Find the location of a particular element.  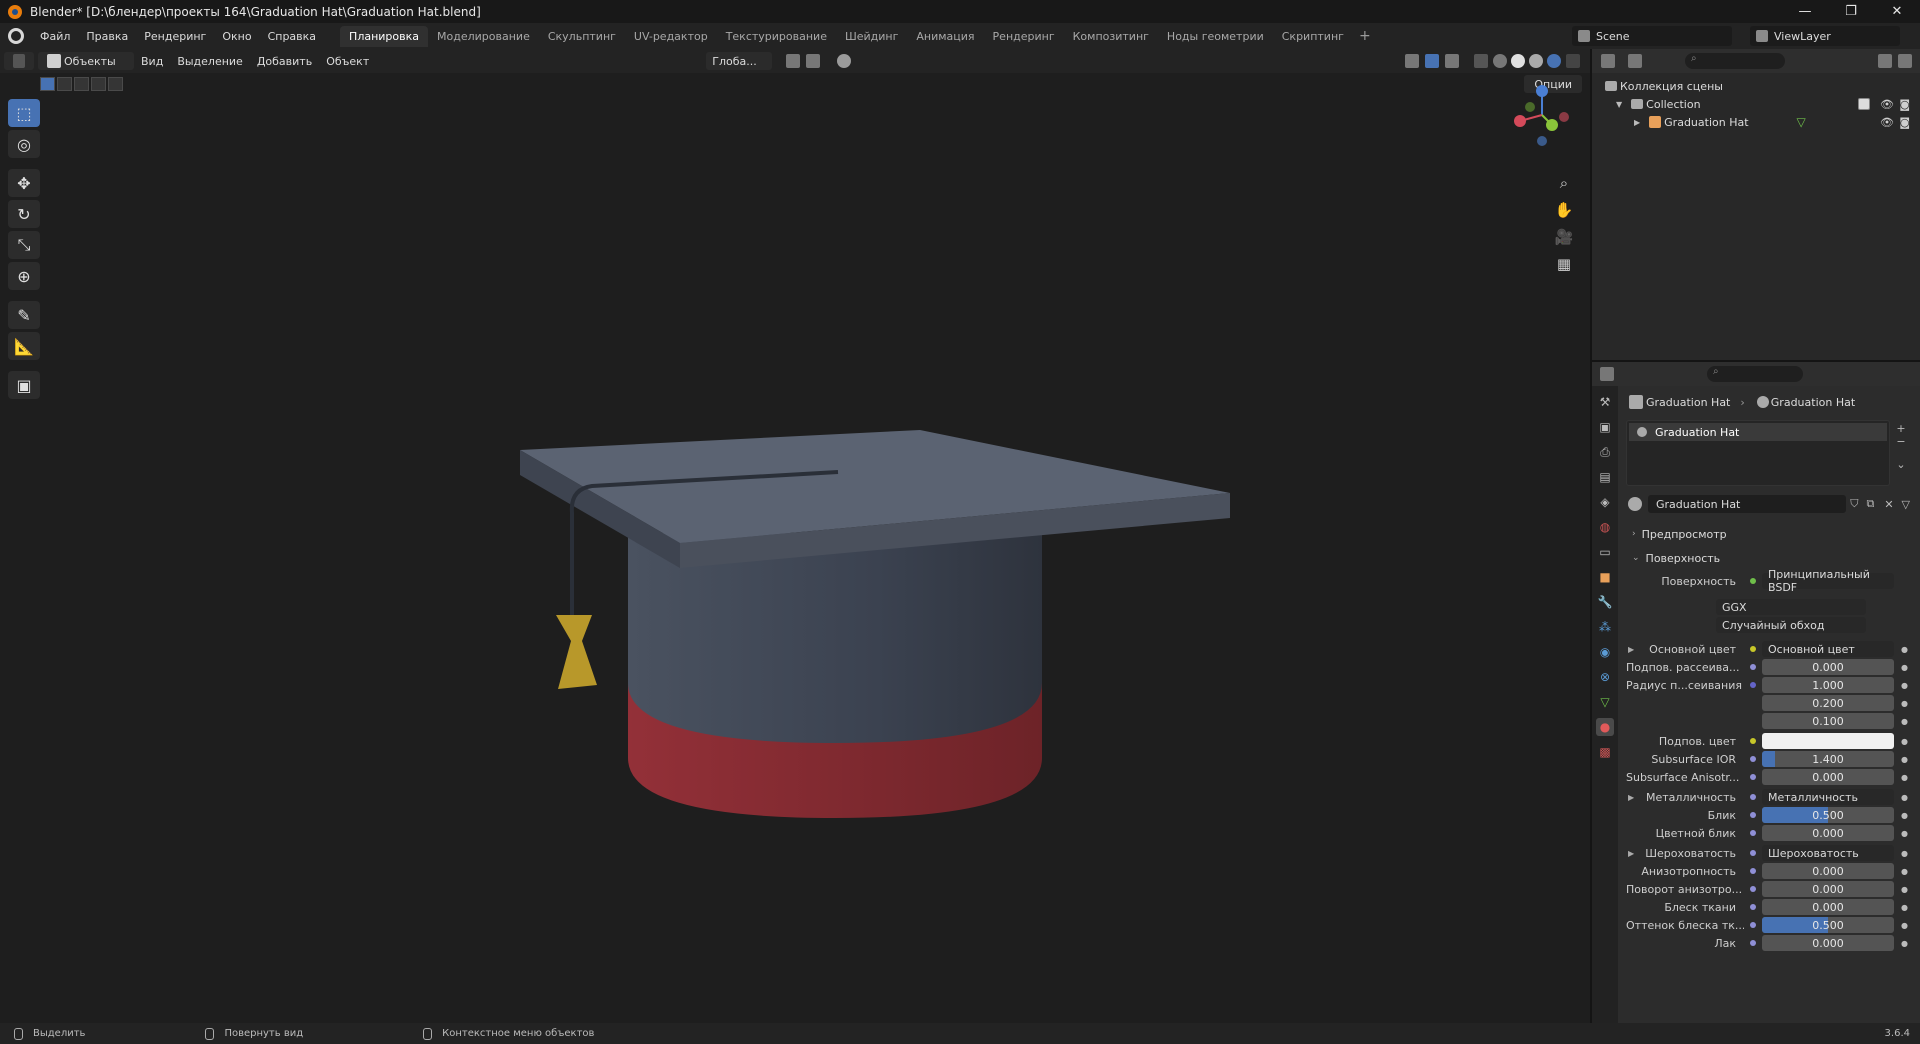

texture-tab-icon: ▩ is located at coordinates (1605, 752).